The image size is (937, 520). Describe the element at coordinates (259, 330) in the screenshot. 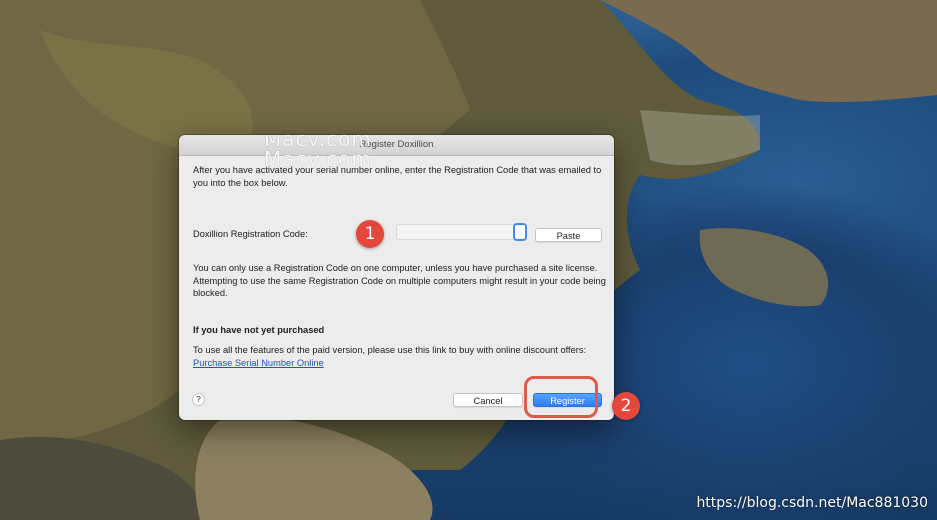

I see `purchase-heading: If you have not yet purchased` at that location.